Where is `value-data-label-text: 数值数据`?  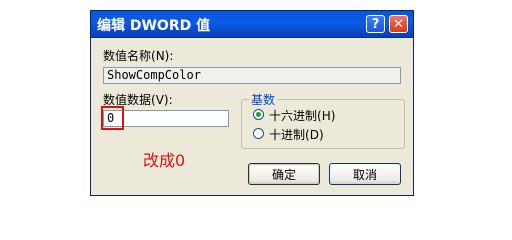
value-data-label-text: 数值数据 is located at coordinates (127, 100).